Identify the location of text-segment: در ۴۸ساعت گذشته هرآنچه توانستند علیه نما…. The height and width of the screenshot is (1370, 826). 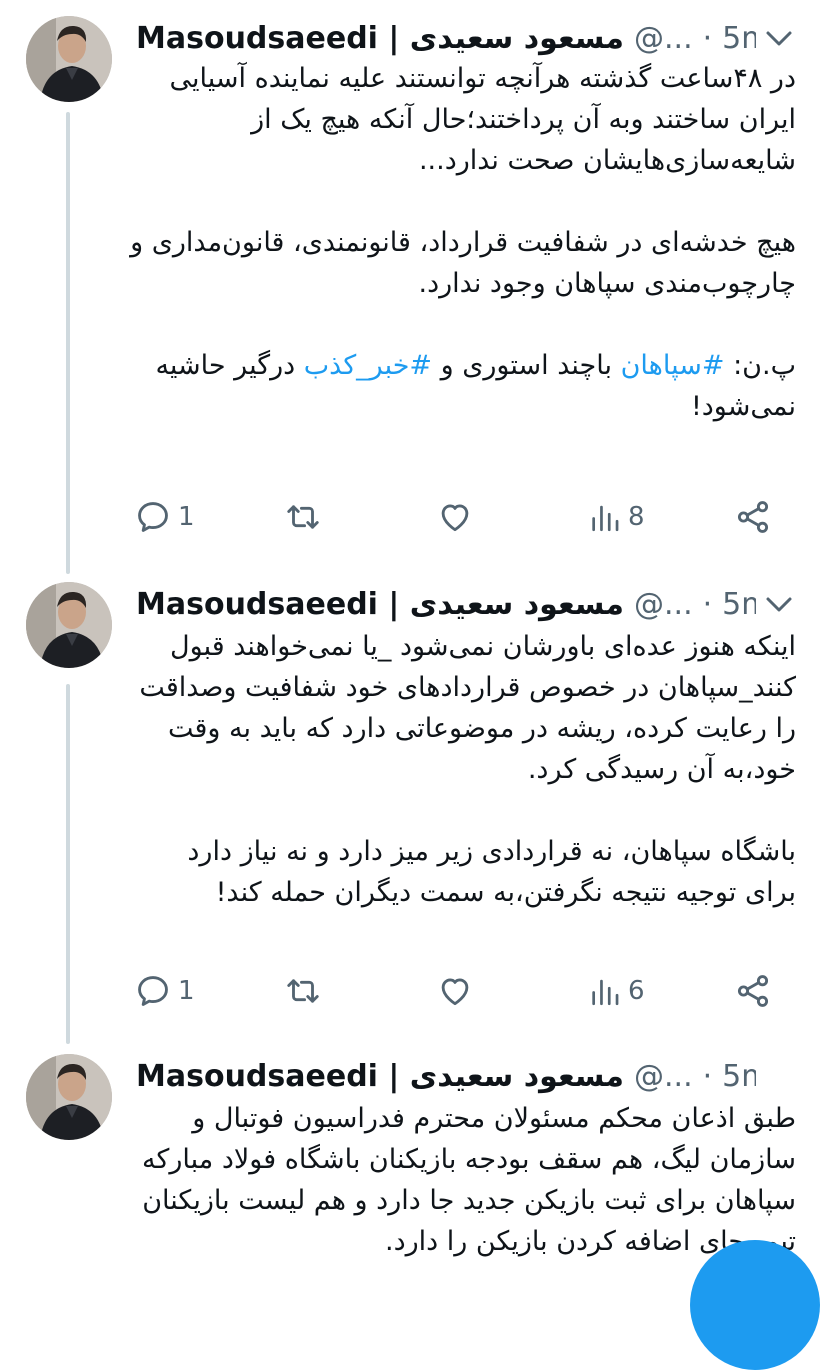
(482, 119).